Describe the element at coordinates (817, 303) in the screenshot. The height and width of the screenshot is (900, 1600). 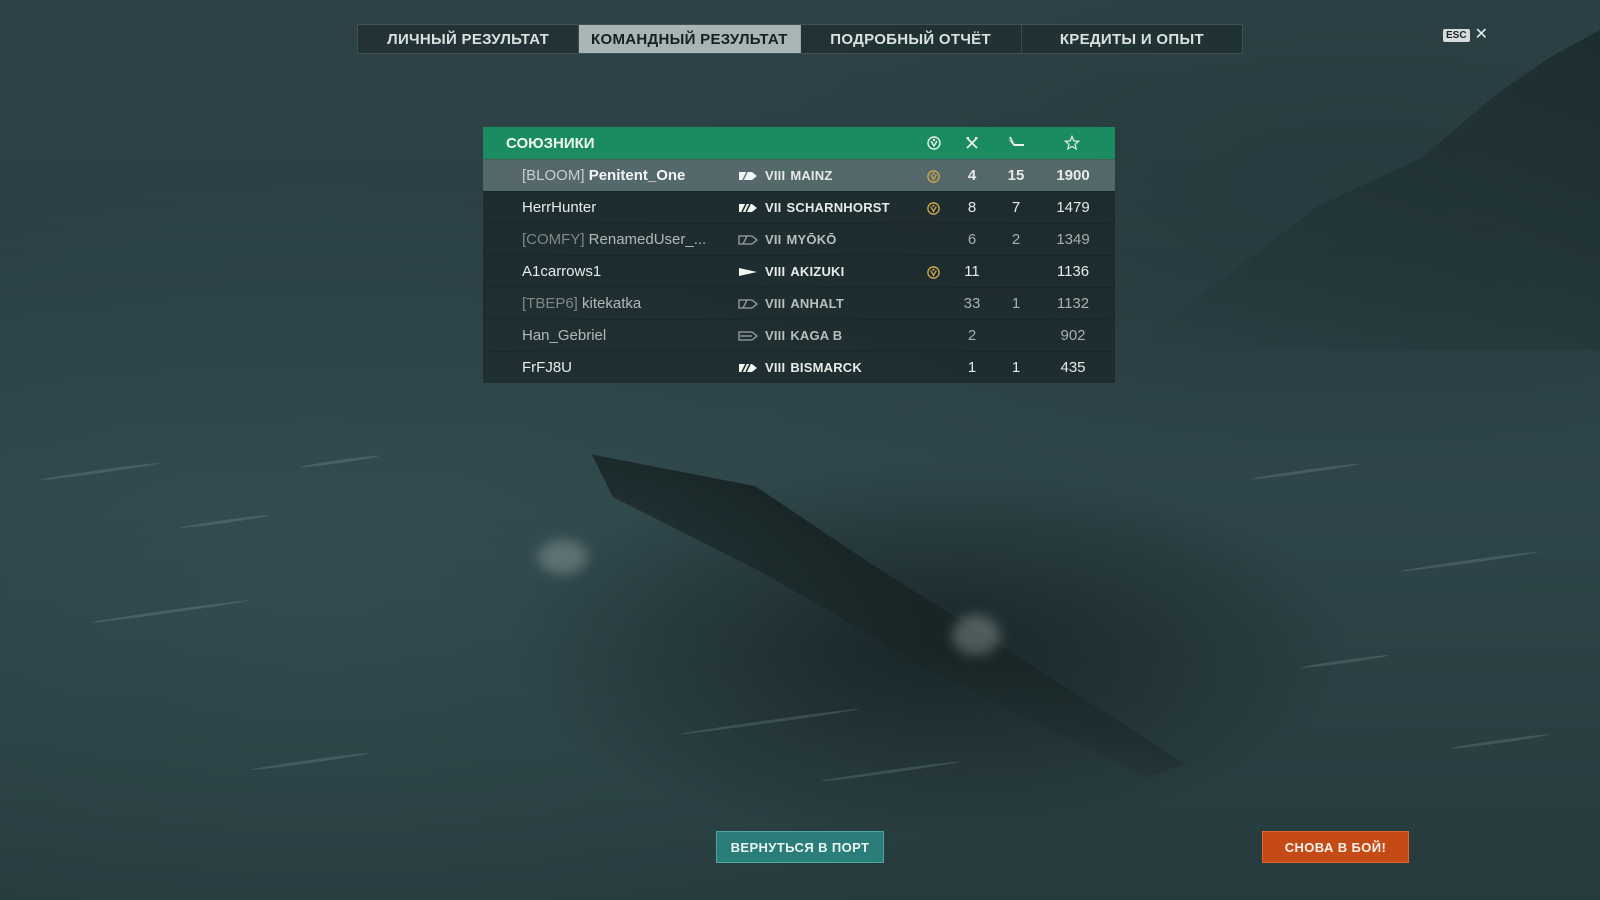
I see `ship-title: ANHALT` at that location.